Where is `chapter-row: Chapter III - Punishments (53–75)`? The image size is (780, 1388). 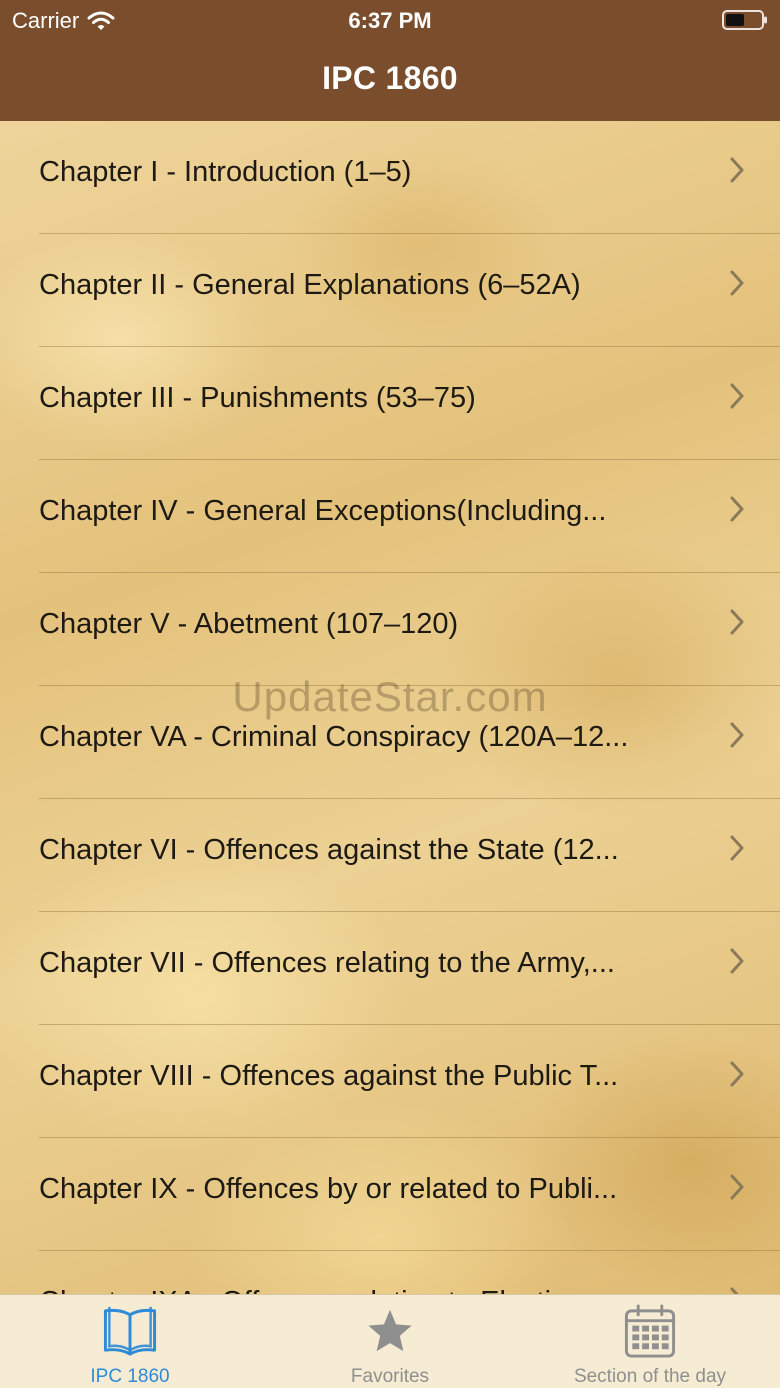 chapter-row: Chapter III - Punishments (53–75) is located at coordinates (390, 403).